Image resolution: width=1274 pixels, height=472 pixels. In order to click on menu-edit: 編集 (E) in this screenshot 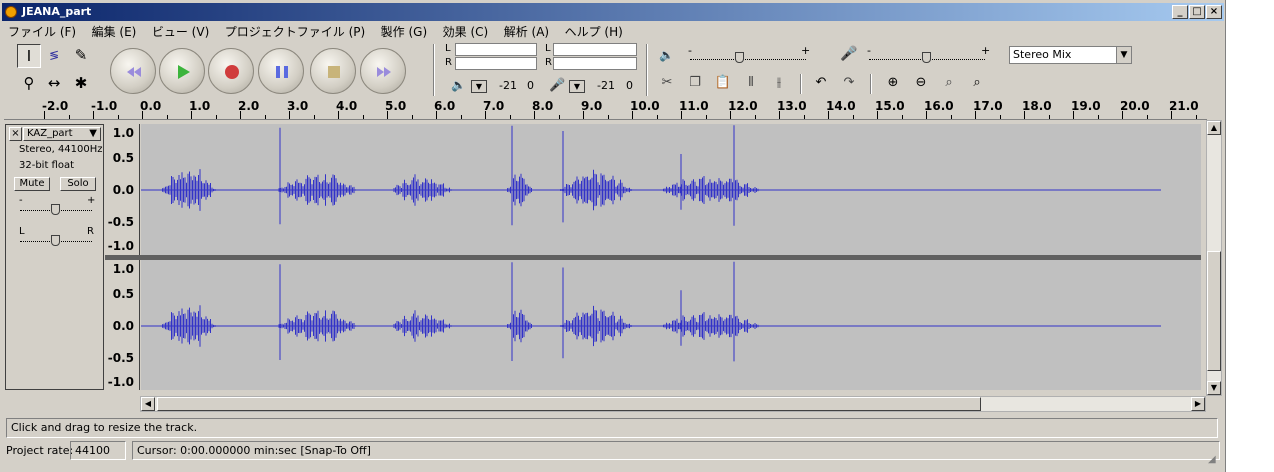, I will do `click(114, 31)`.